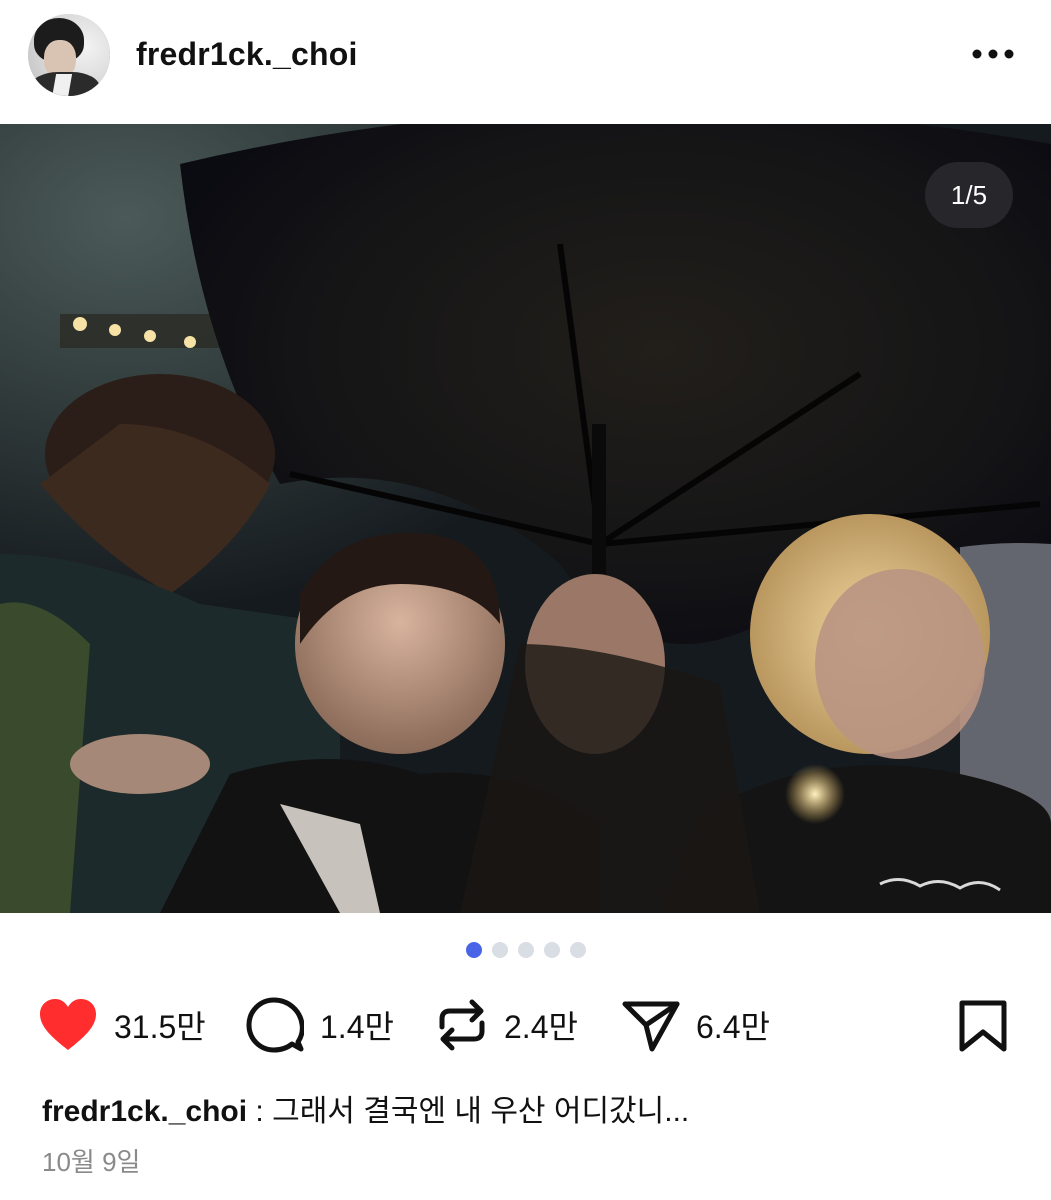 The height and width of the screenshot is (1200, 1051). What do you see at coordinates (983, 1026) in the screenshot?
I see `bookmark-icon` at bounding box center [983, 1026].